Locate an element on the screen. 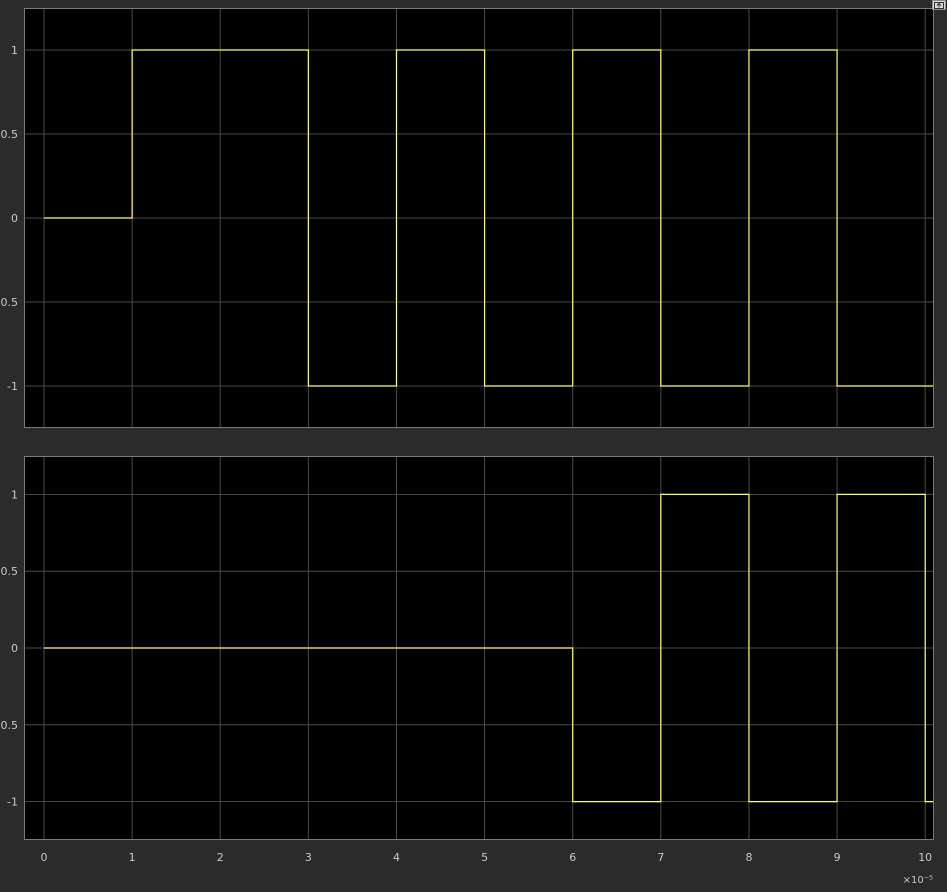 This screenshot has height=892, width=947. undock-button is located at coordinates (939, 5).